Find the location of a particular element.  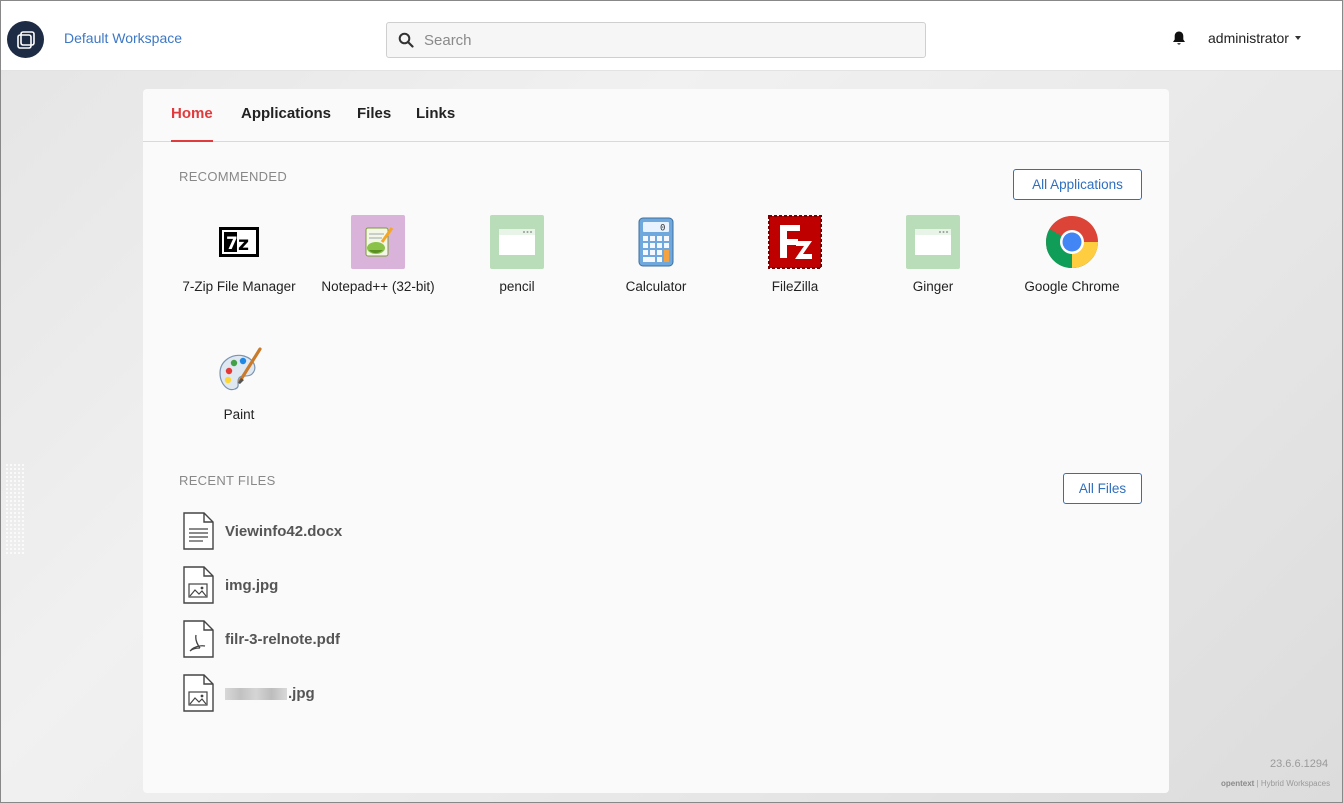

recent-file-item: Viewinfo42.docx is located at coordinates (261, 531).